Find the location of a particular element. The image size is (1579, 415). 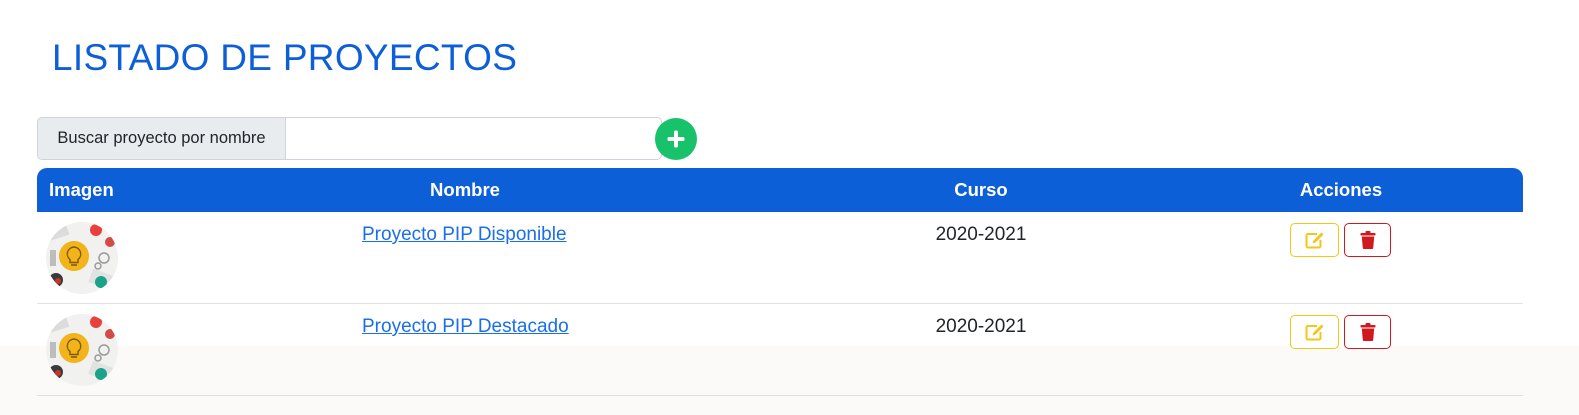

search-group: Buscar proyecto por nombre is located at coordinates (349, 138).